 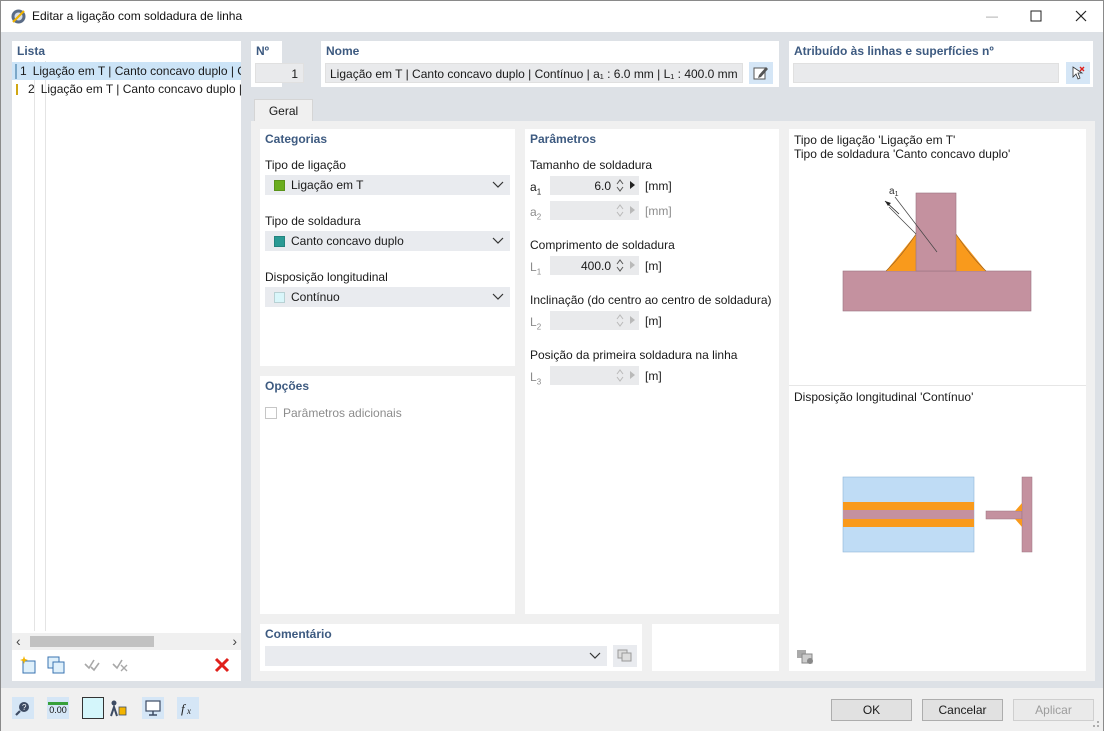 I want to click on dimension-a1-label: a1, so click(x=894, y=192).